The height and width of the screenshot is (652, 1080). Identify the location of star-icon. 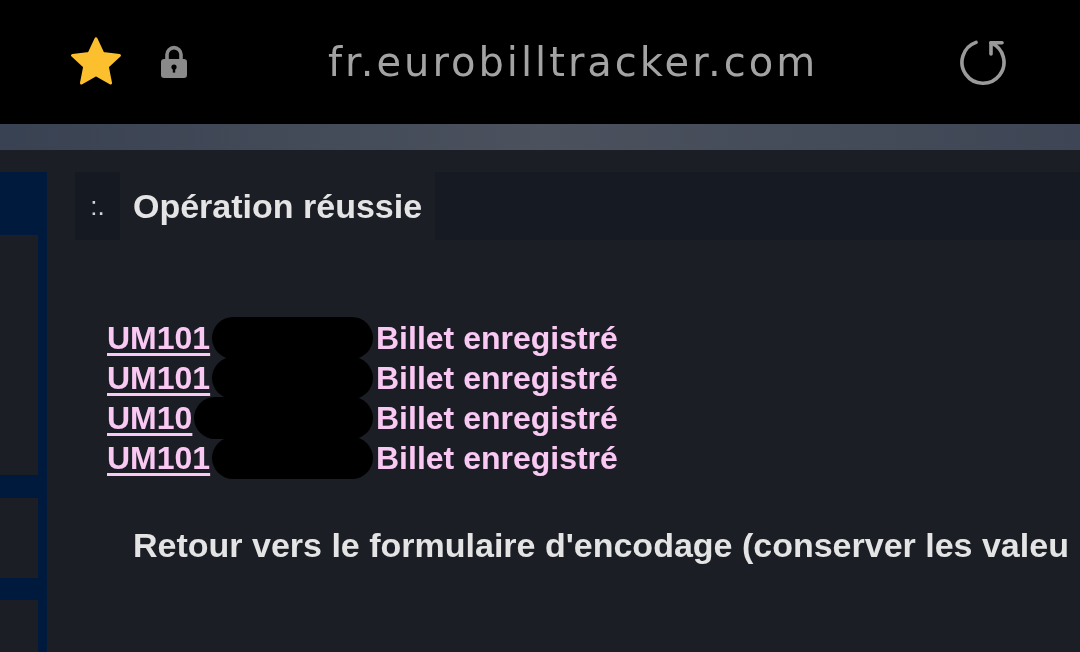
(96, 62).